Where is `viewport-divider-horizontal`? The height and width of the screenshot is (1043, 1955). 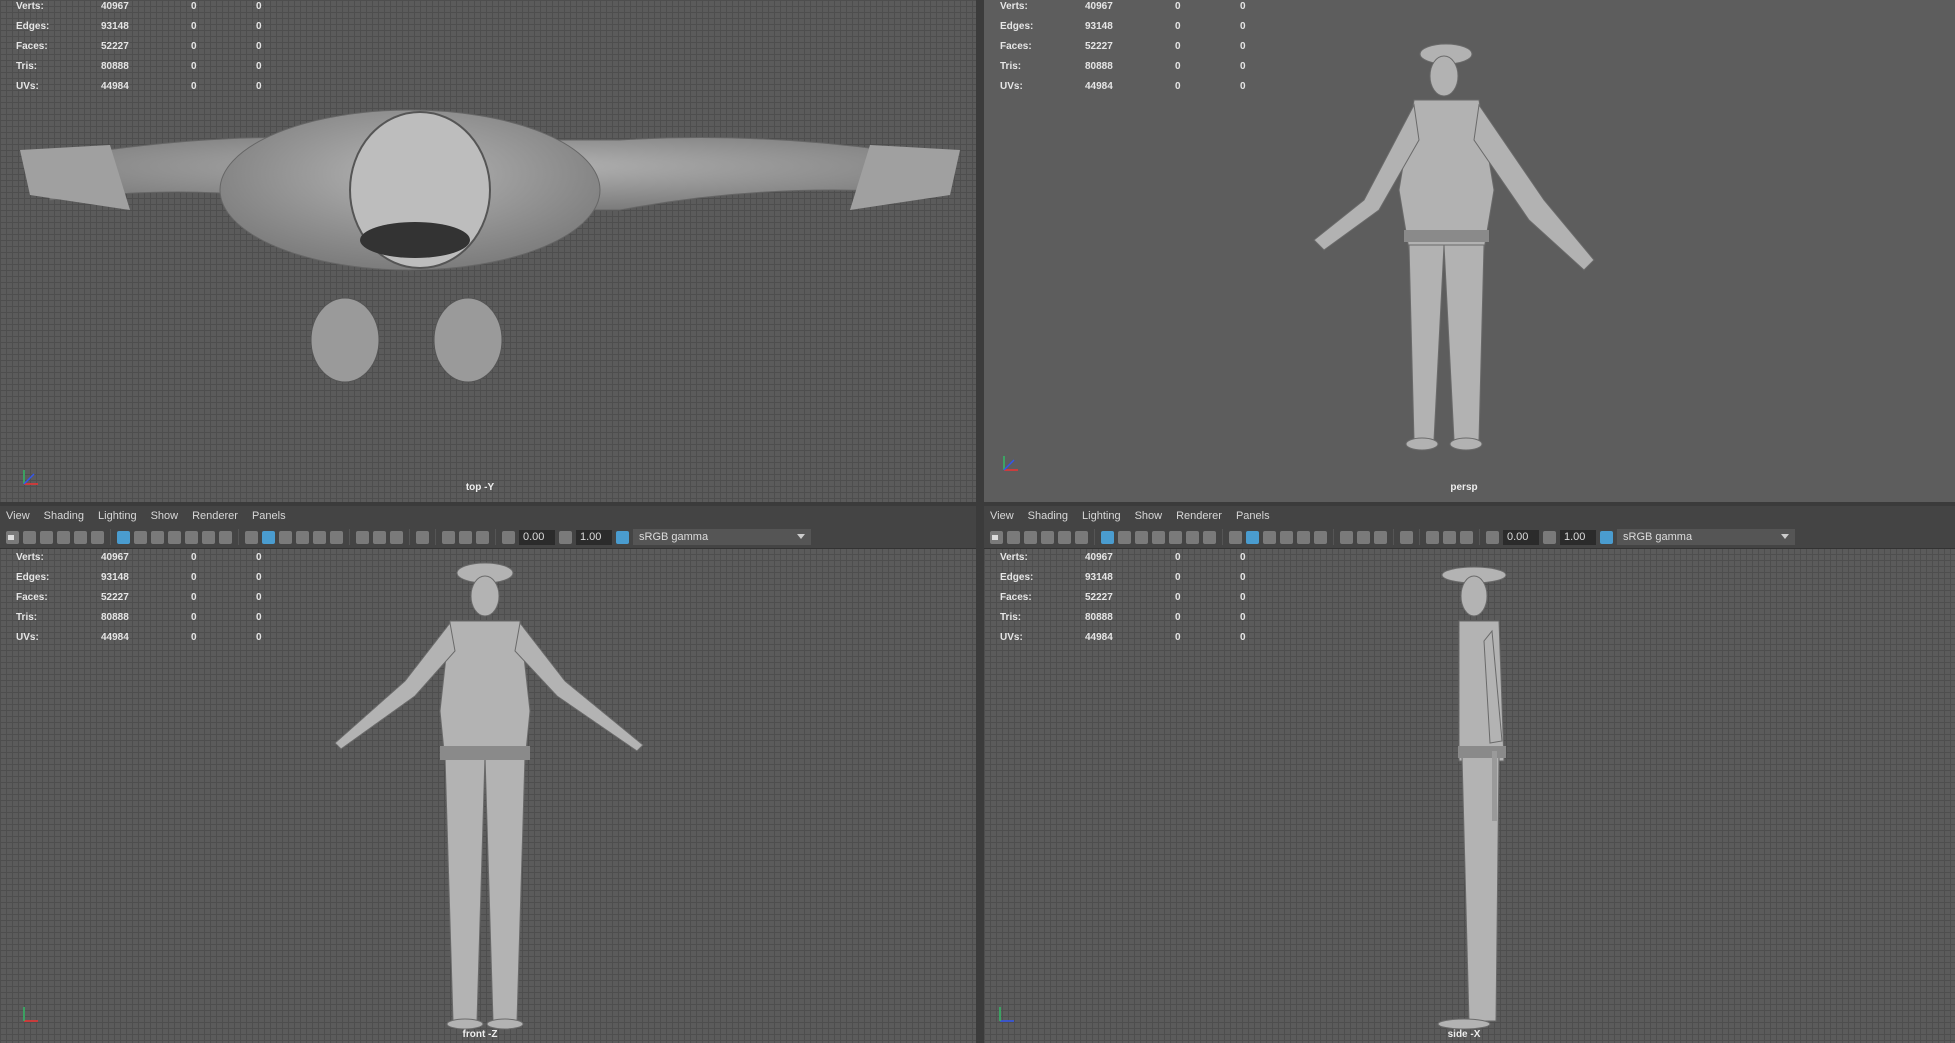
viewport-divider-horizontal is located at coordinates (977, 504).